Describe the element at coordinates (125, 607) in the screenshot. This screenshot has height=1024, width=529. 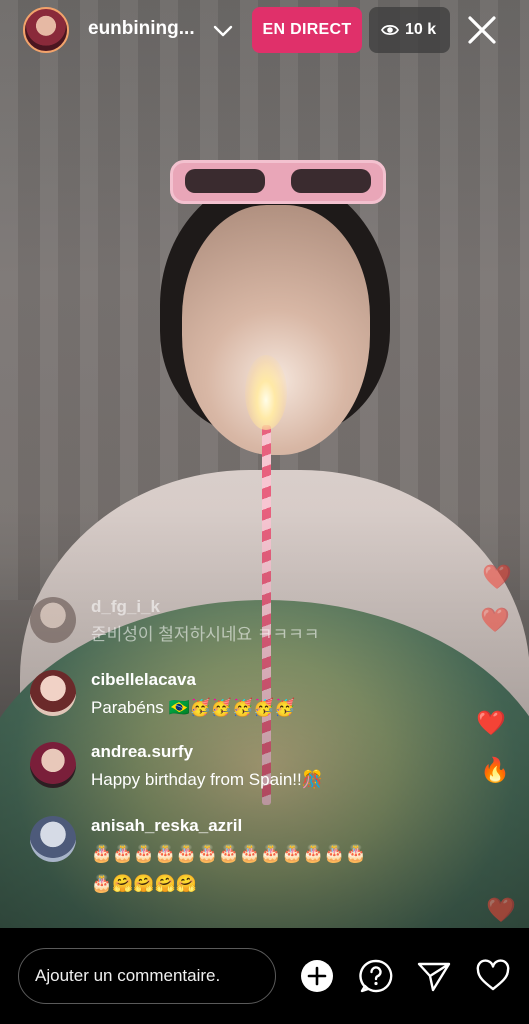
I see `comment-username: d_fg_i_k` at that location.